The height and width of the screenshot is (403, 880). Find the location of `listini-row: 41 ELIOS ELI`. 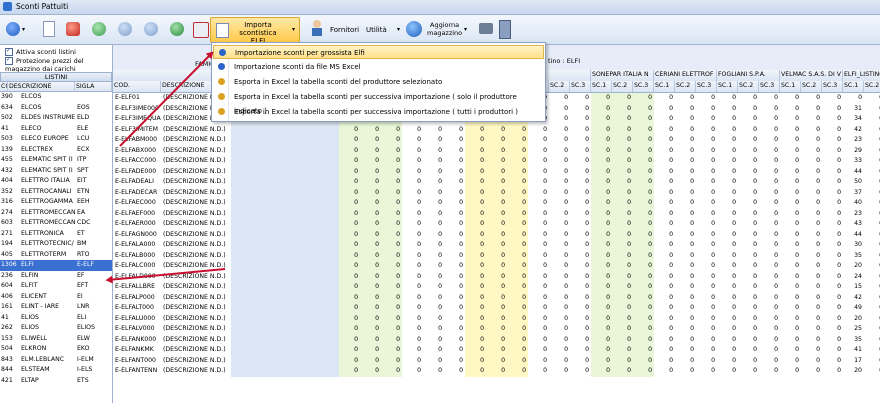

listini-row: 41 ELIOS ELI is located at coordinates (56, 318).